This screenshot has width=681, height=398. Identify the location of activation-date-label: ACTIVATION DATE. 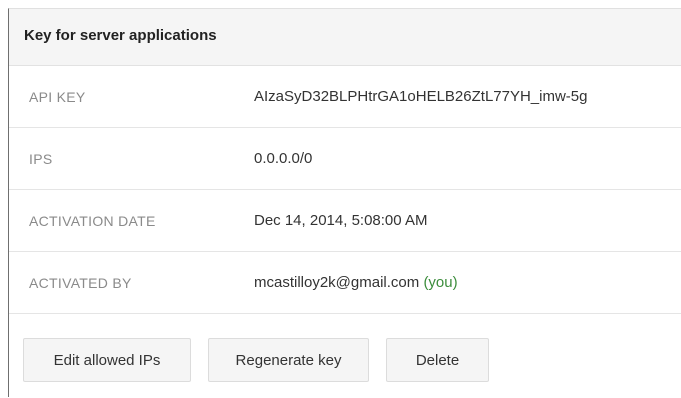
(92, 220).